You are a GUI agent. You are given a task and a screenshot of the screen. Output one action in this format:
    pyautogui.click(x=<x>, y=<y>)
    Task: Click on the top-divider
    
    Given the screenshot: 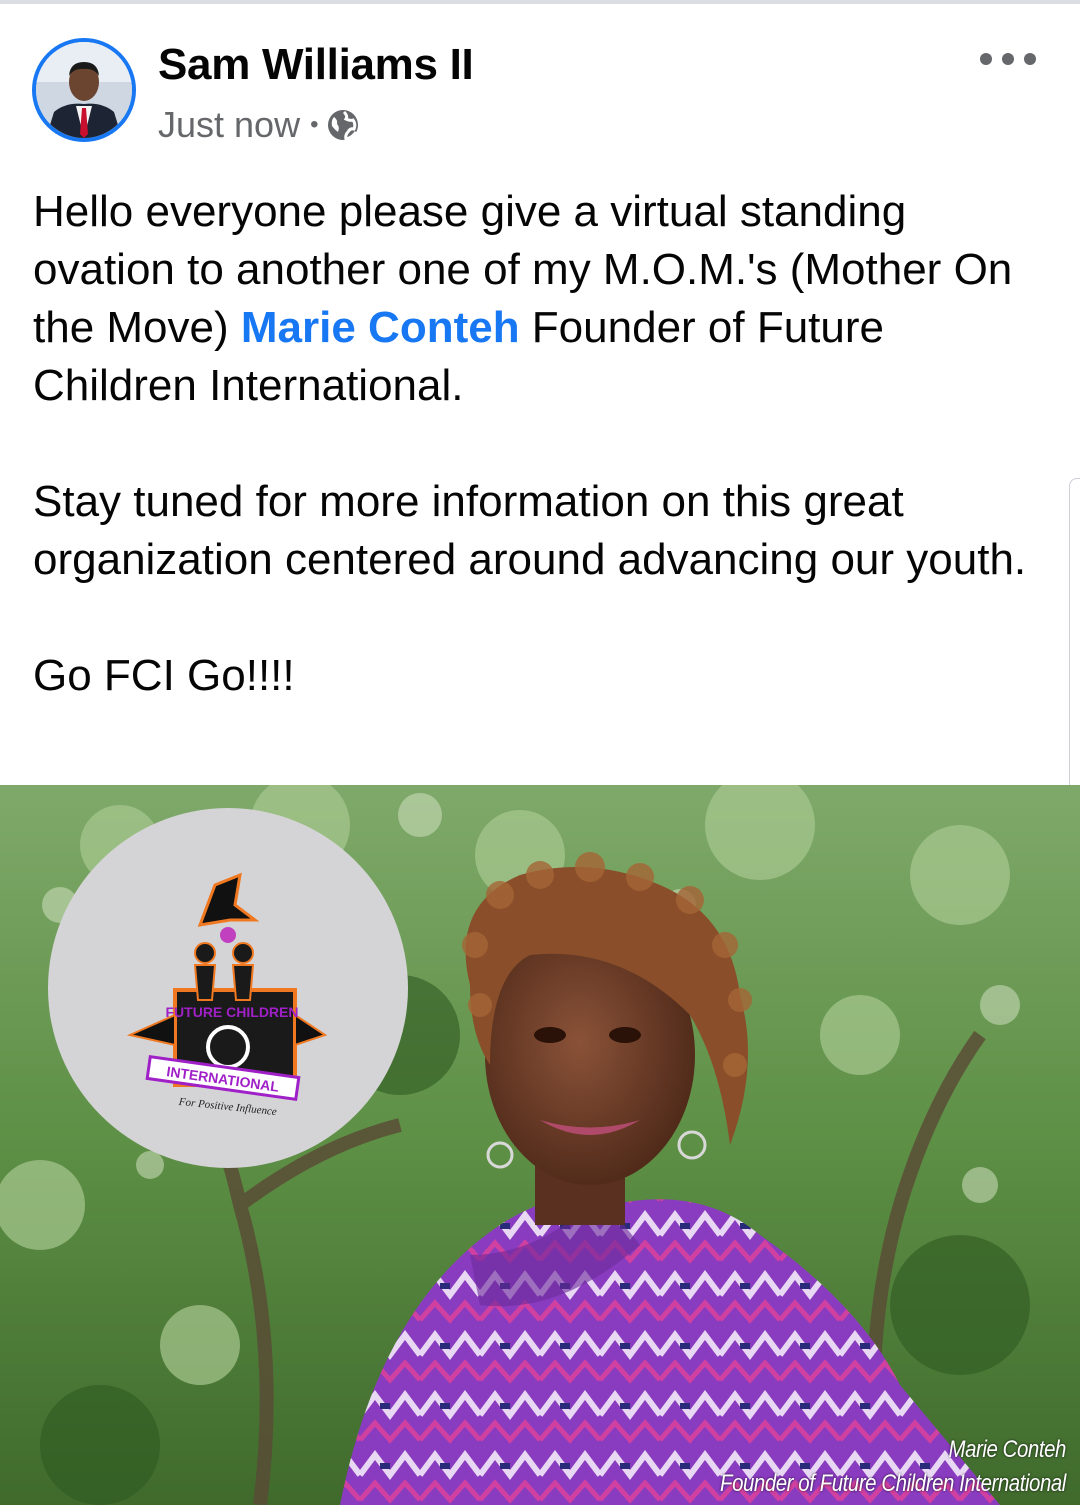 What is the action you would take?
    pyautogui.click(x=540, y=2)
    